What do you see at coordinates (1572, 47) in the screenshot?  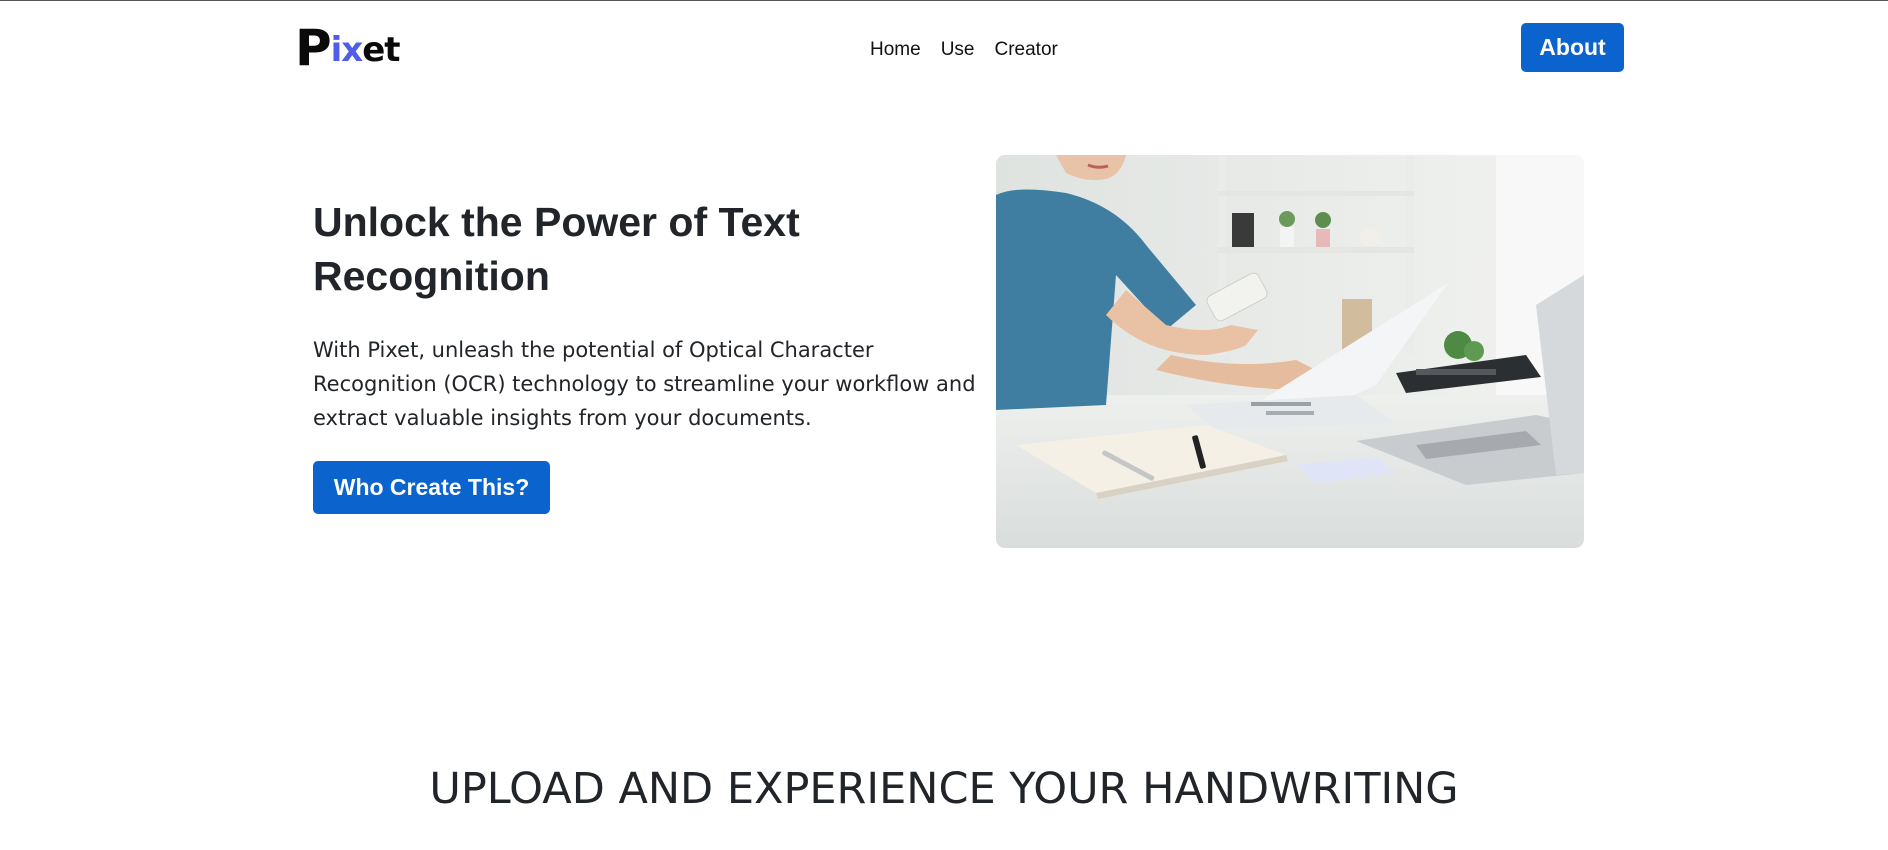 I see `about-button: About` at bounding box center [1572, 47].